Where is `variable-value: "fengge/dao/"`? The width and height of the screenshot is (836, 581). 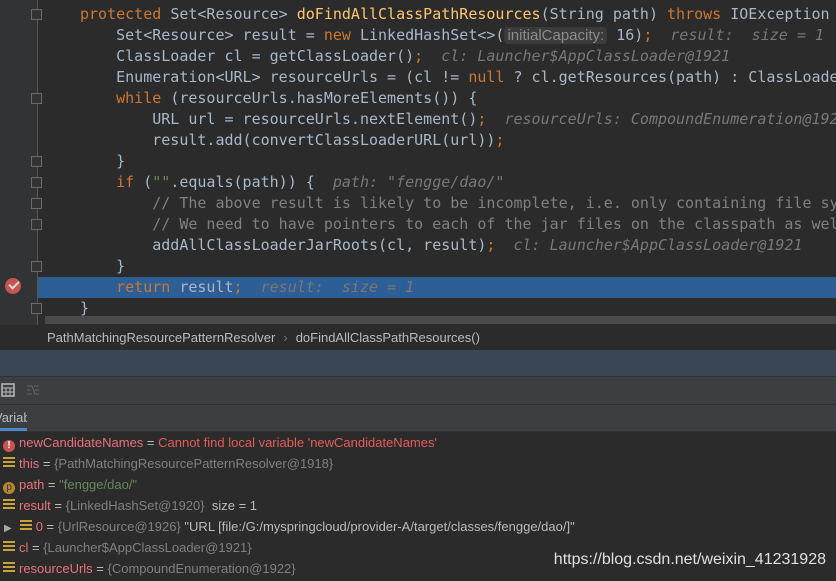
variable-value: "fengge/dao/" is located at coordinates (98, 484).